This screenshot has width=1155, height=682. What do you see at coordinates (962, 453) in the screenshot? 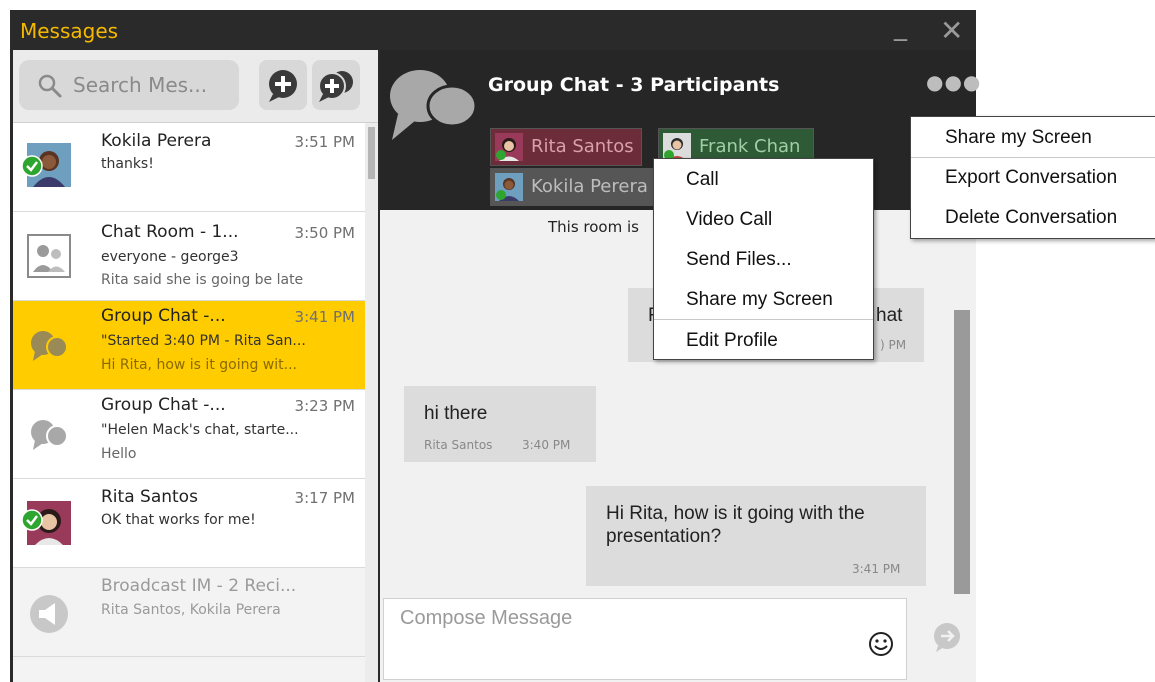
I see `chat-scrollbar` at bounding box center [962, 453].